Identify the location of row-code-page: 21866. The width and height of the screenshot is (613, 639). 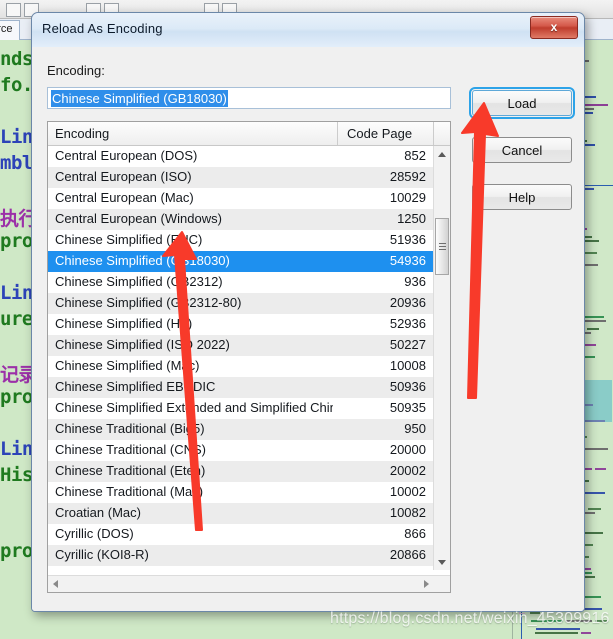
(380, 568).